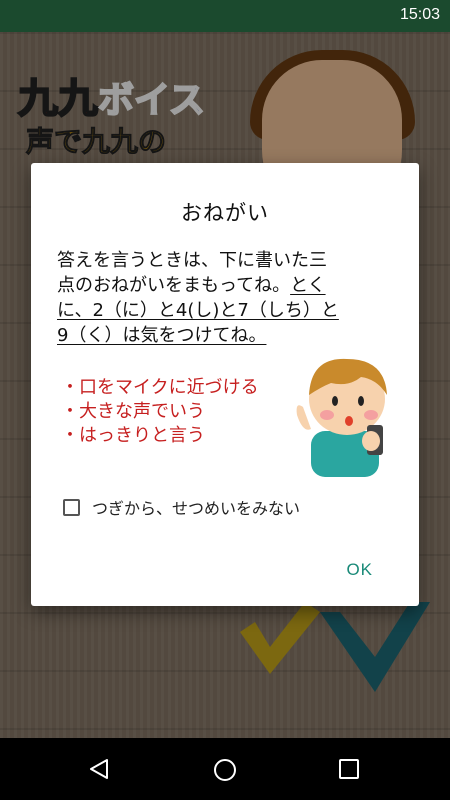 Image resolution: width=450 pixels, height=800 pixels. Describe the element at coordinates (133, 411) in the screenshot. I see `rule-item: ・大きな声でいう` at that location.